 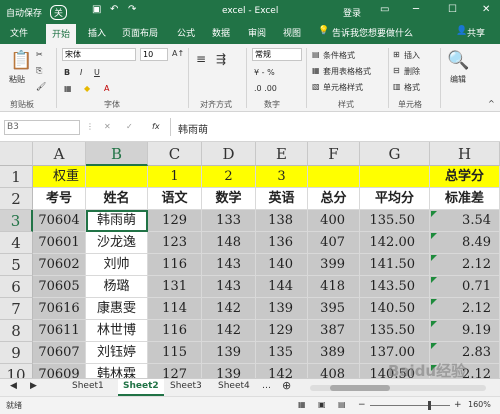 What do you see at coordinates (16, 177) in the screenshot?
I see `row-header: 1` at bounding box center [16, 177].